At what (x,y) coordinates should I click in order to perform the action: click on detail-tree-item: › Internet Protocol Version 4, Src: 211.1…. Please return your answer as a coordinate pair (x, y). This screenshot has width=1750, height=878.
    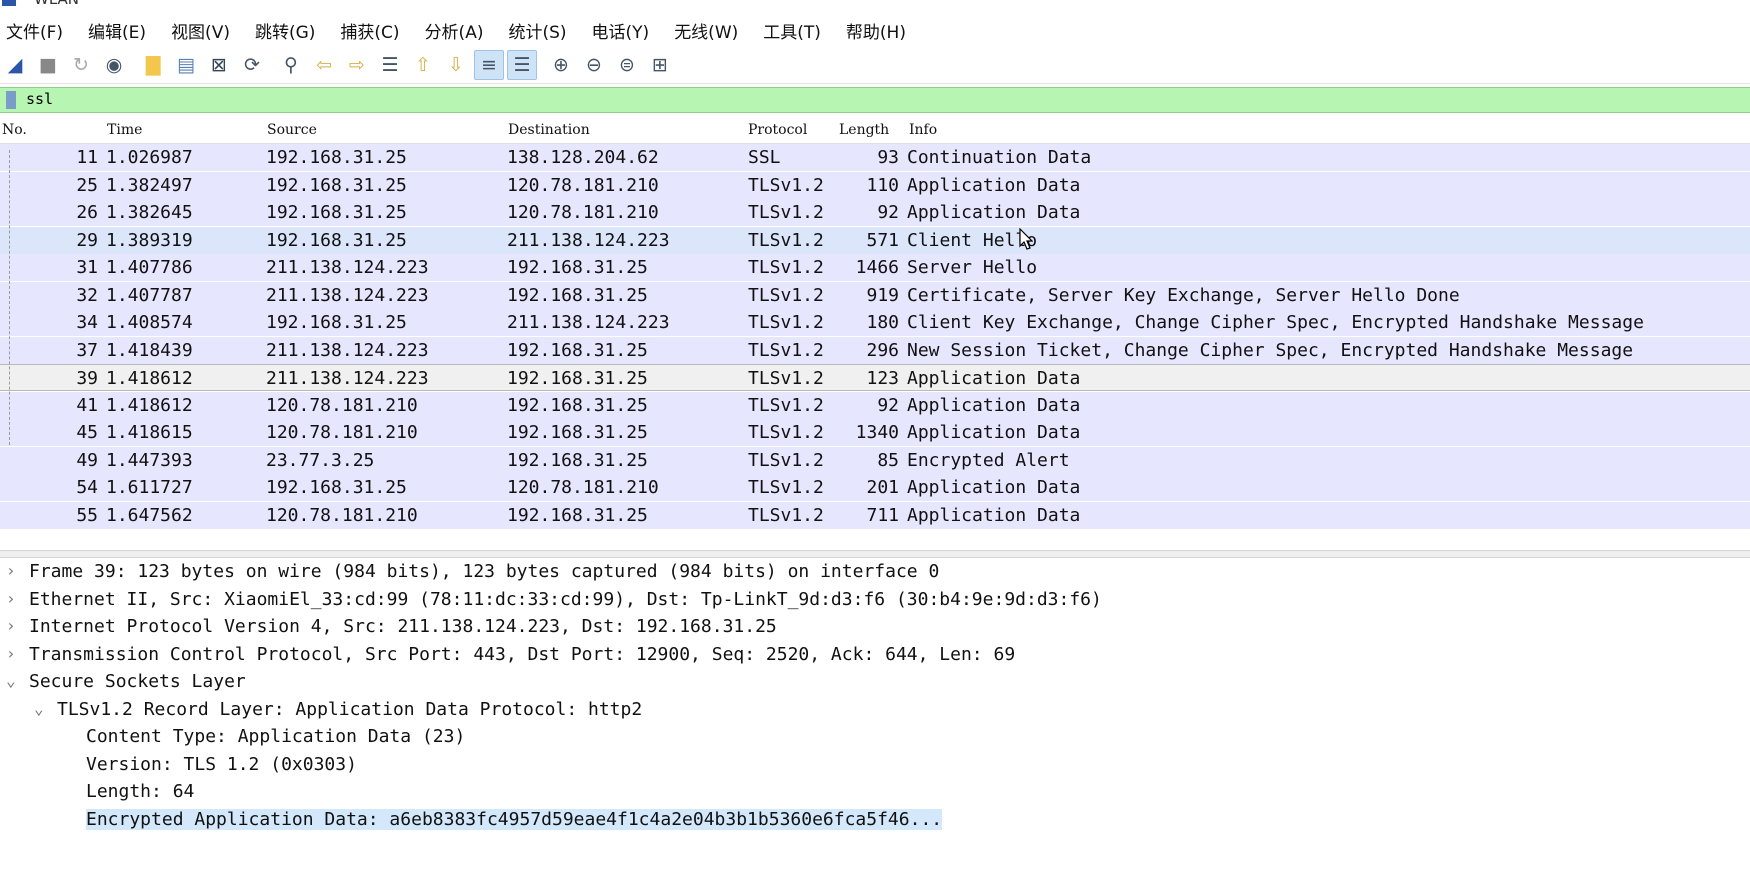
    Looking at the image, I should click on (875, 626).